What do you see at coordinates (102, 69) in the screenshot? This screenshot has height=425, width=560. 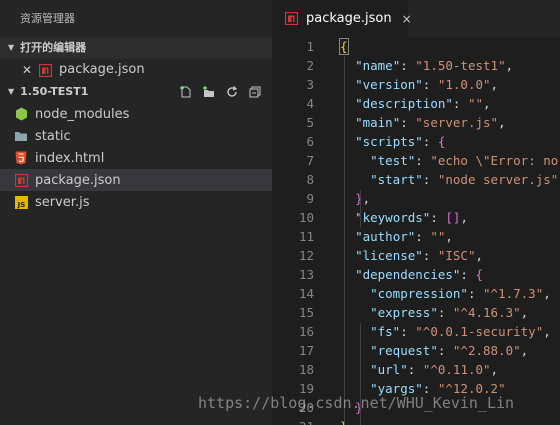 I see `open-editor-label: package.json` at bounding box center [102, 69].